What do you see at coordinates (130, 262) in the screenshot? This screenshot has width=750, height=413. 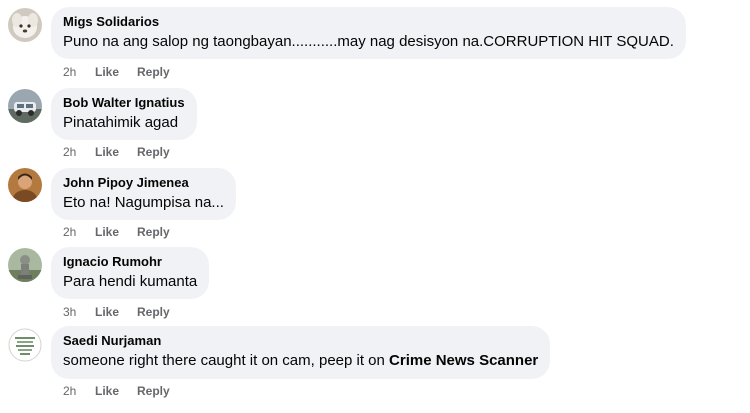 I see `comment-author: Ignacio Rumohr` at bounding box center [130, 262].